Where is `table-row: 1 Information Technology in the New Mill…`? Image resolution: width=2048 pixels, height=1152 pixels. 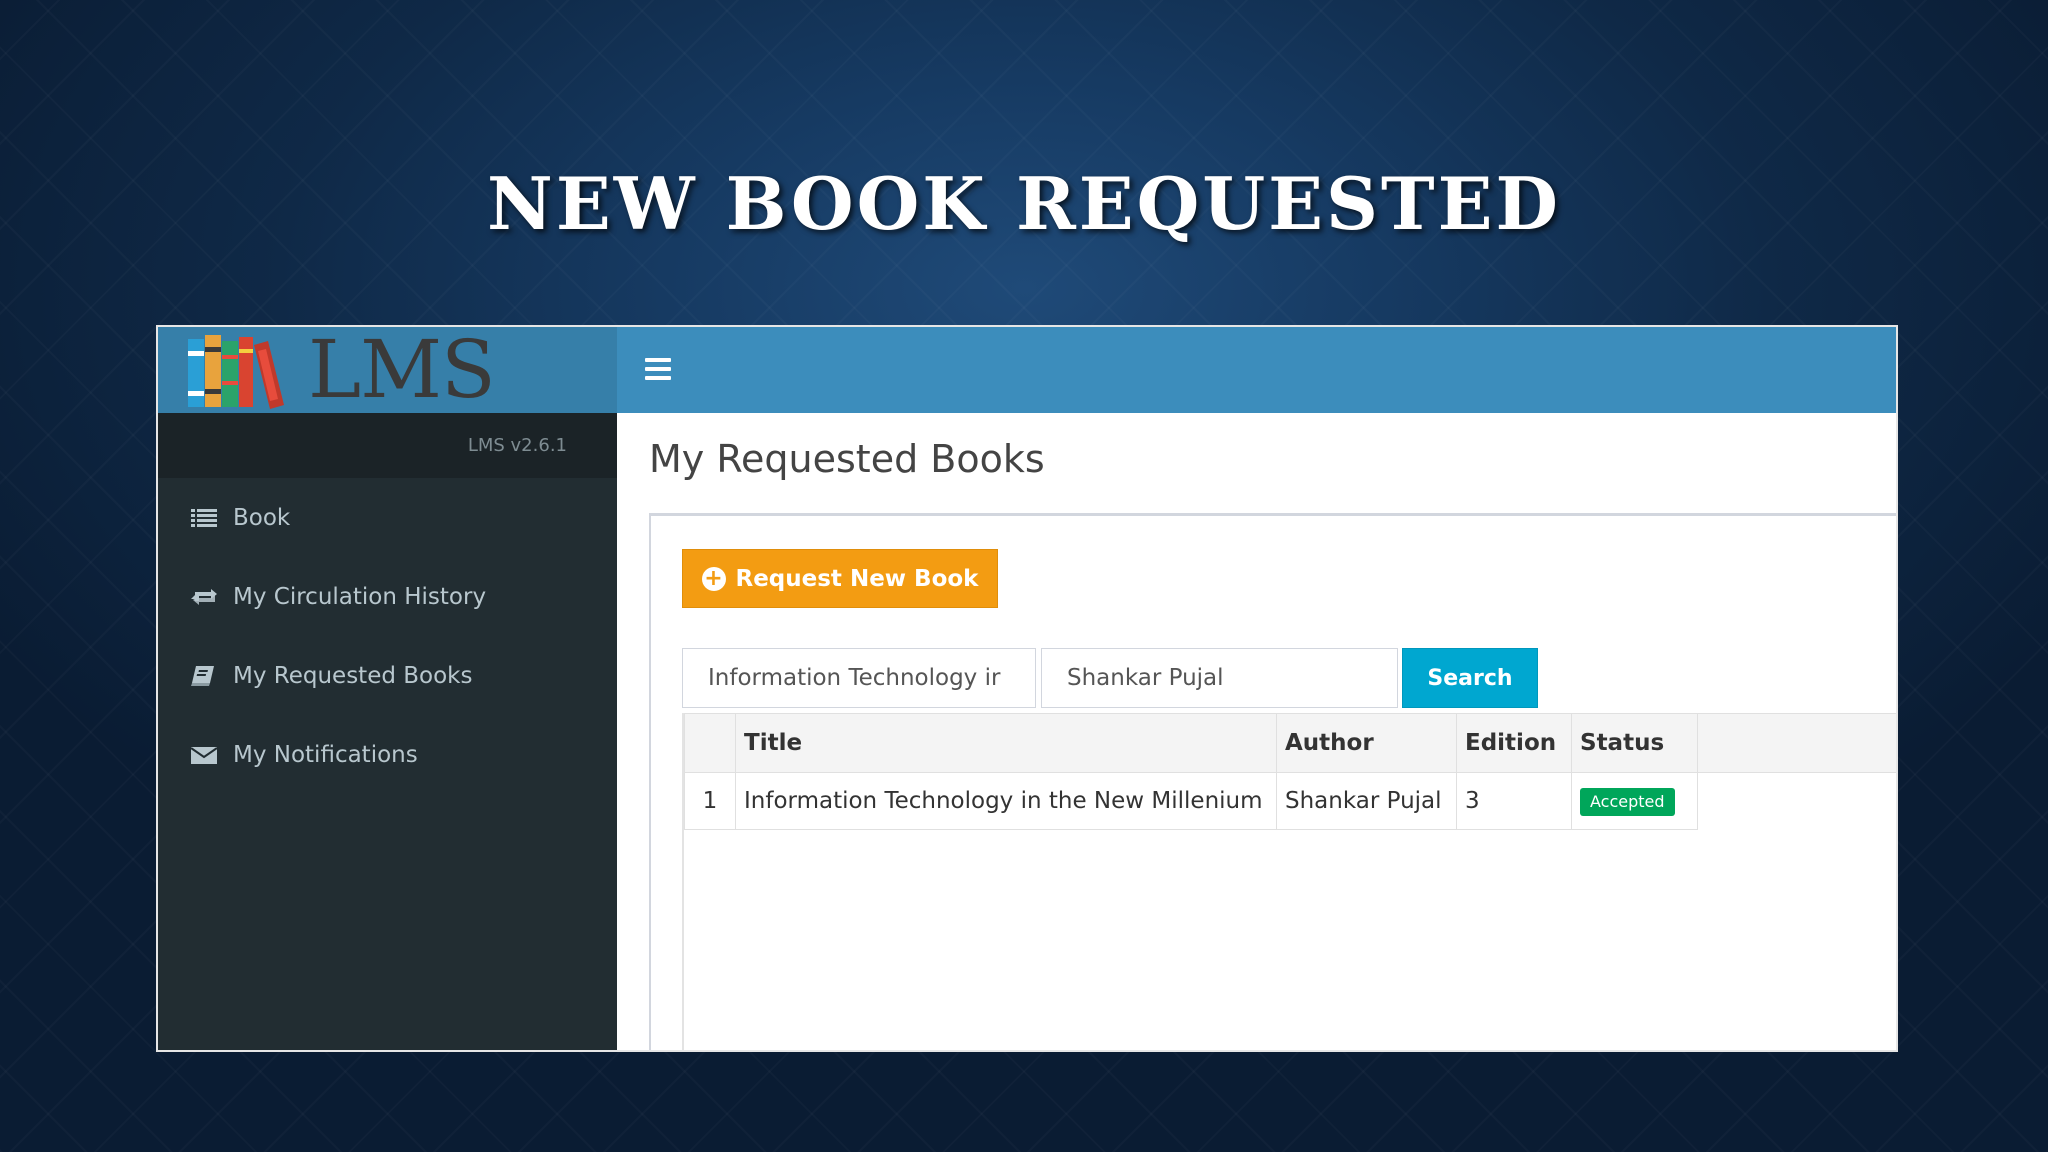
table-row: 1 Information Technology in the New Mill… is located at coordinates (1290, 801).